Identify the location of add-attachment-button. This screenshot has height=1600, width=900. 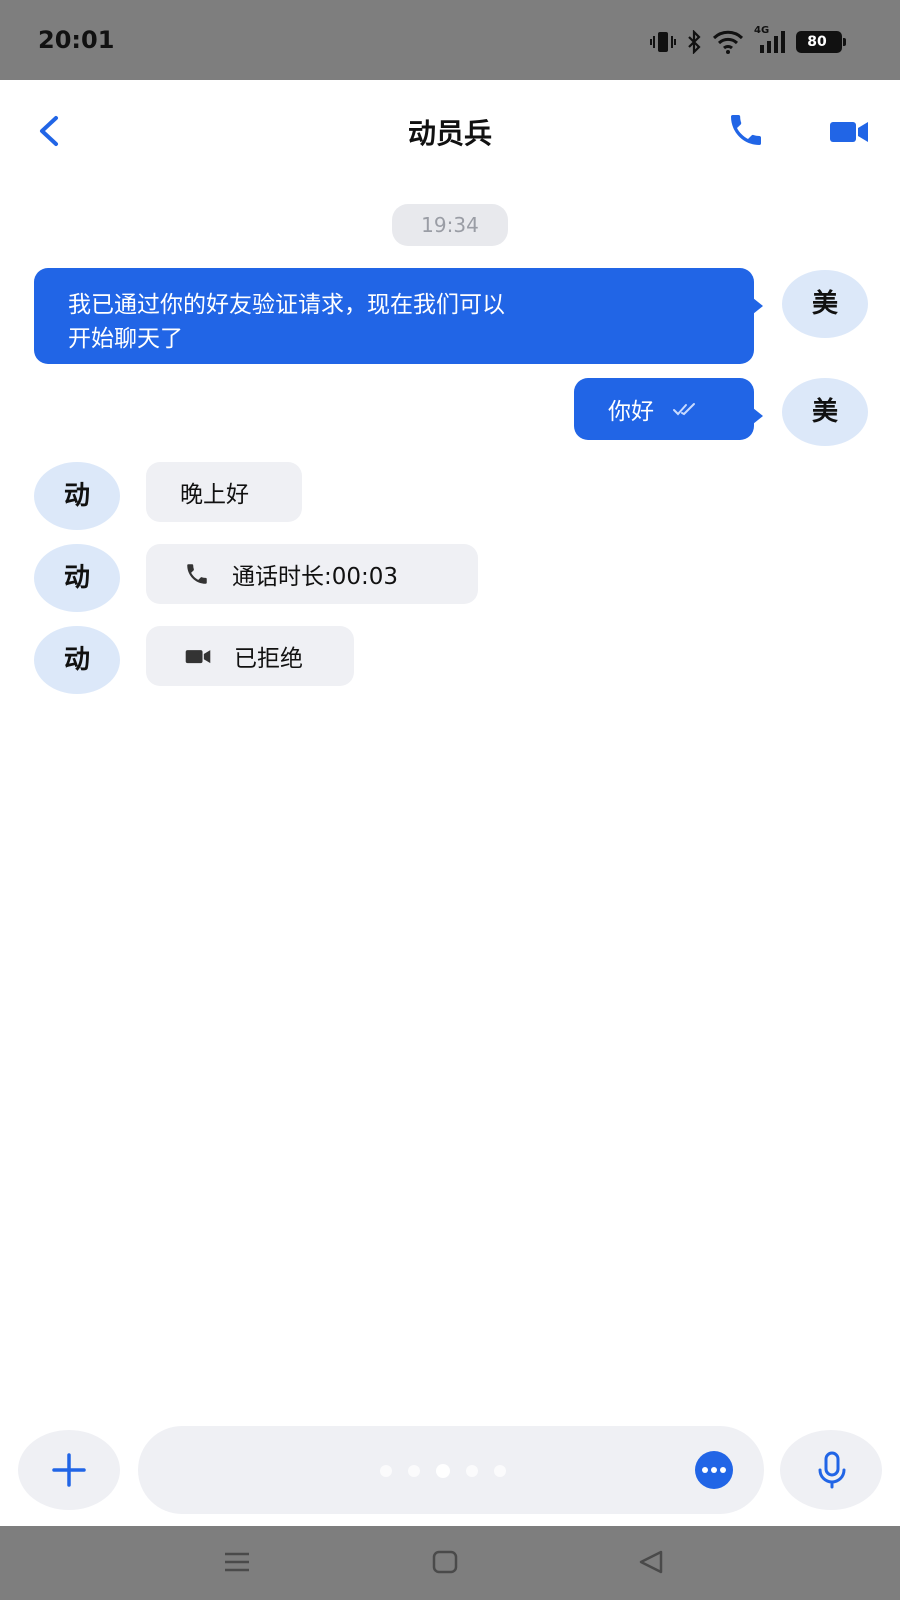
(69, 1470).